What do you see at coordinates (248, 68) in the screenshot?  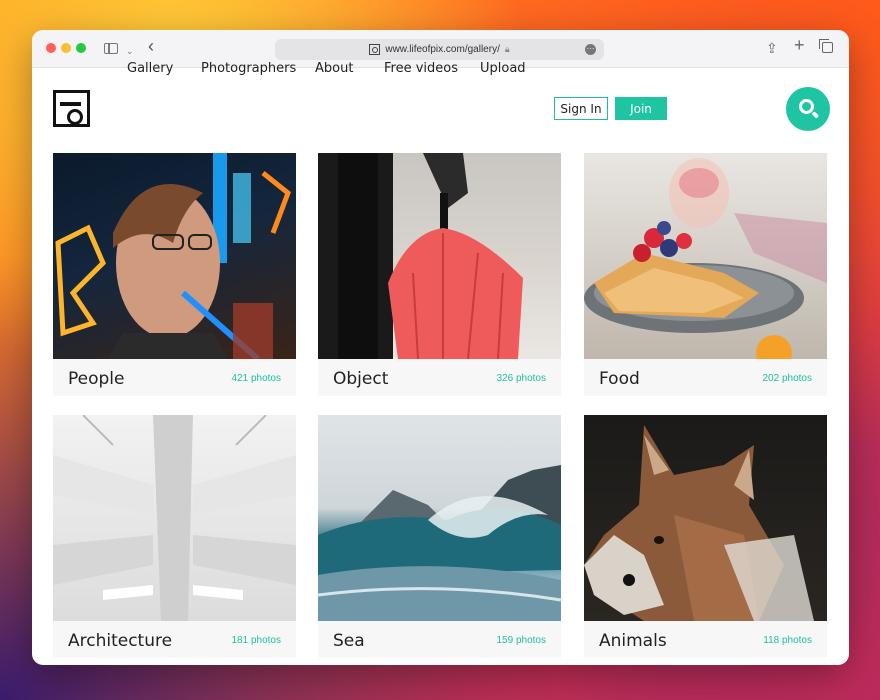 I see `nav-photographers: Photographers` at bounding box center [248, 68].